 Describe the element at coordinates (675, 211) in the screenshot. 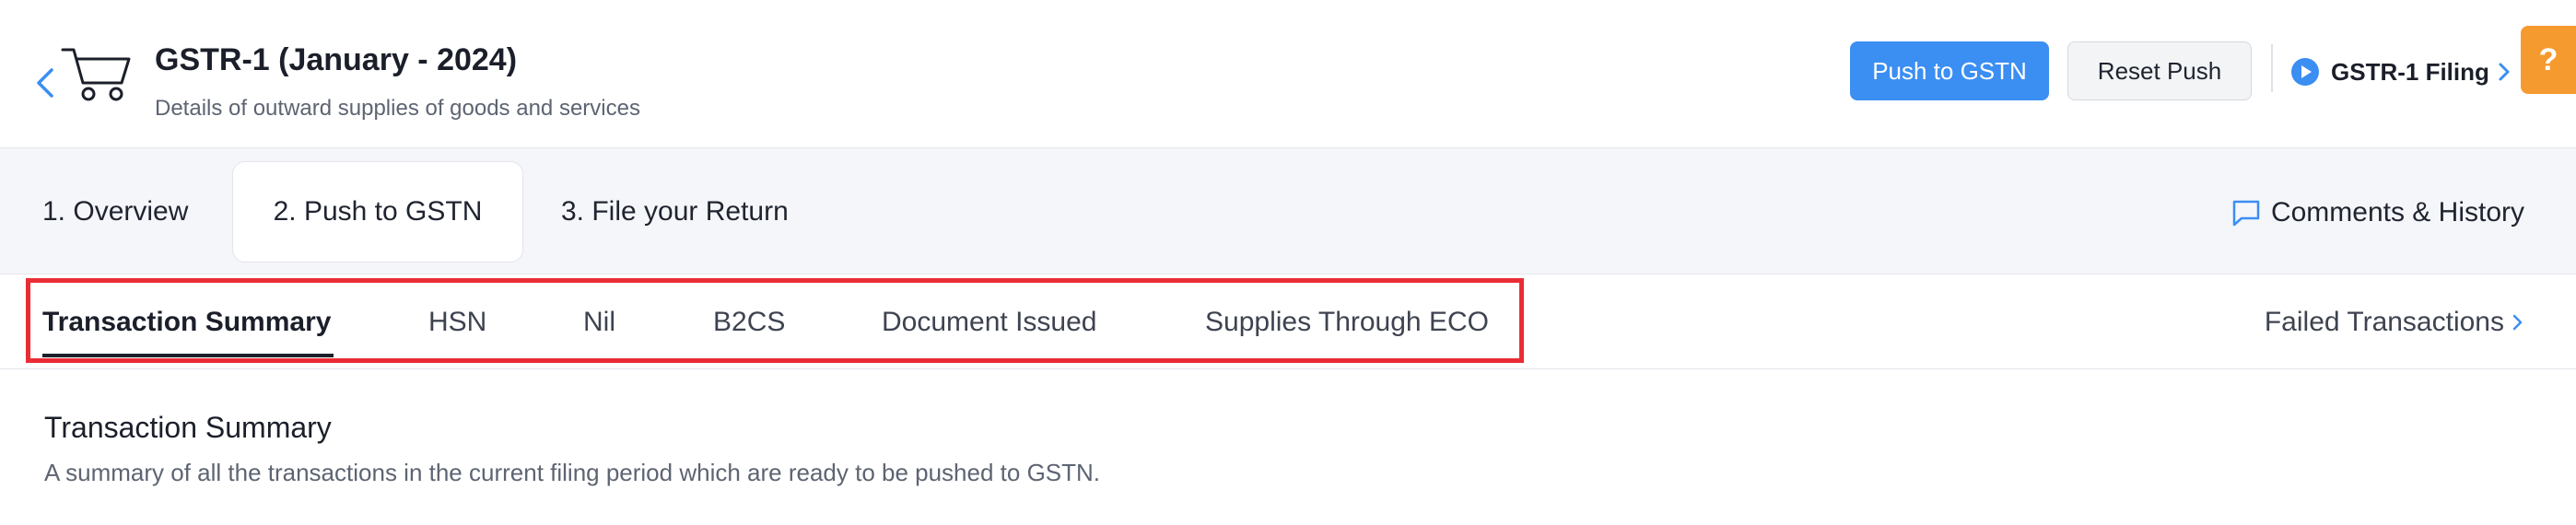

I see `step-tab-file-return: 3. File your Return` at that location.